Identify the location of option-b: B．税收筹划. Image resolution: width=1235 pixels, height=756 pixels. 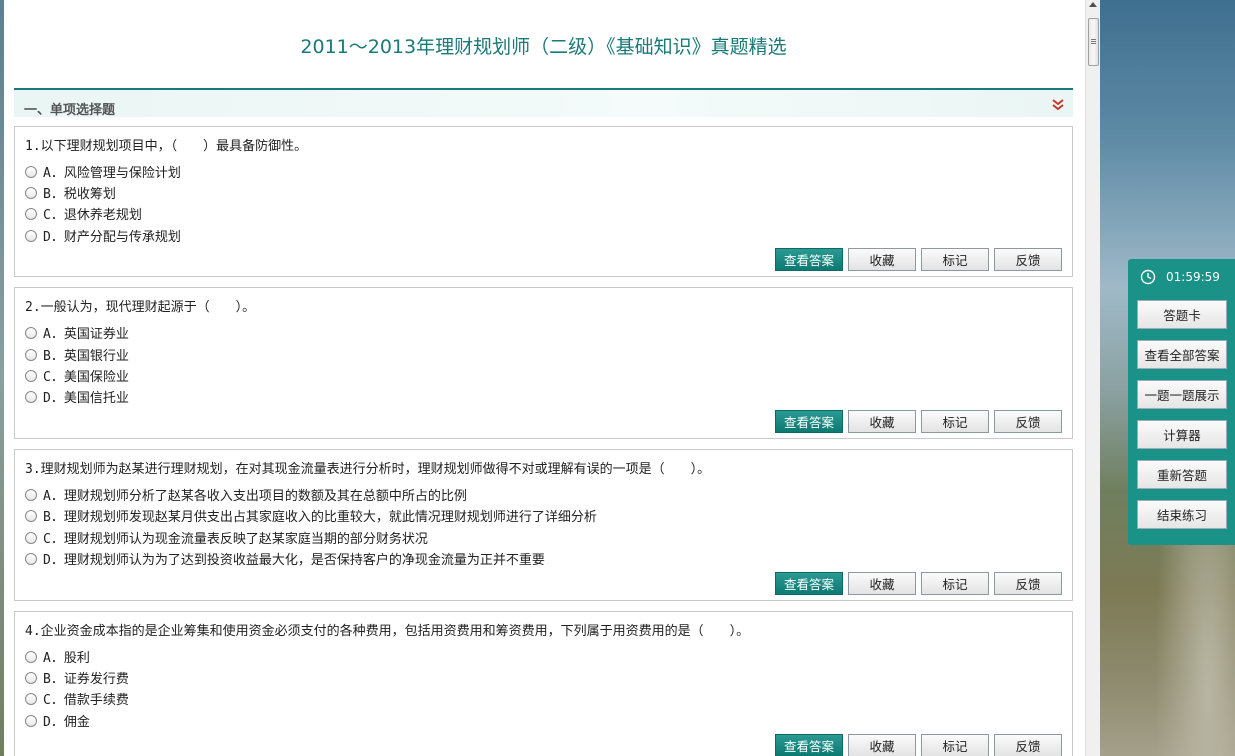
(70, 192).